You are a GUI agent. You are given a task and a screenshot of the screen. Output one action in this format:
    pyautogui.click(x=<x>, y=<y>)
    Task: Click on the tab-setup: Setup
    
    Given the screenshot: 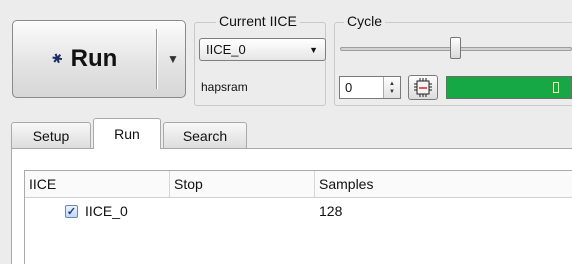 What is the action you would take?
    pyautogui.click(x=51, y=135)
    